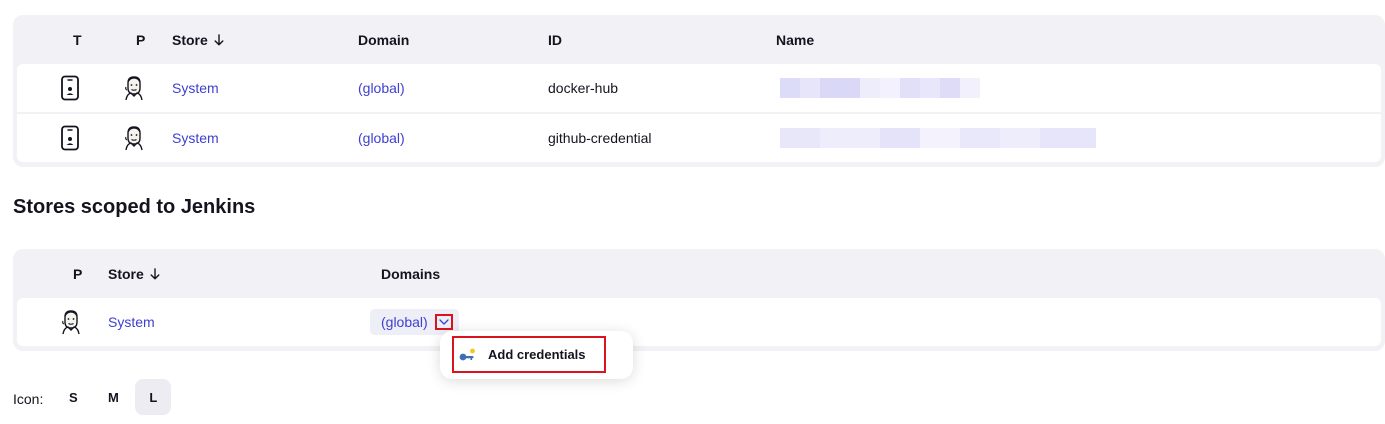  What do you see at coordinates (699, 322) in the screenshot?
I see `table-row: System (global)` at bounding box center [699, 322].